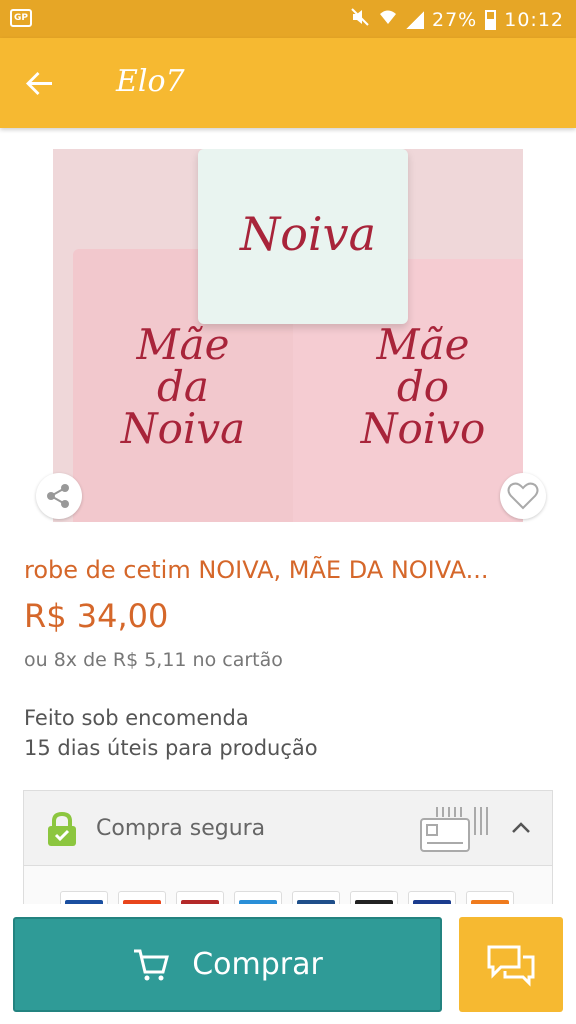 This screenshot has width=576, height=1024. Describe the element at coordinates (171, 748) in the screenshot. I see `production-time-text: 15 dias úteis para produção` at that location.